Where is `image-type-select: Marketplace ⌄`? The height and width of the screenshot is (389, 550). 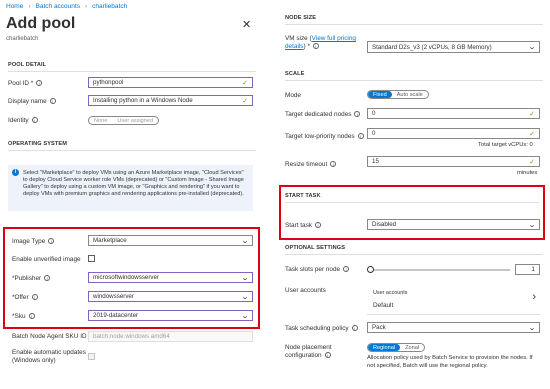
image-type-select: Marketplace ⌄ is located at coordinates (170, 240).